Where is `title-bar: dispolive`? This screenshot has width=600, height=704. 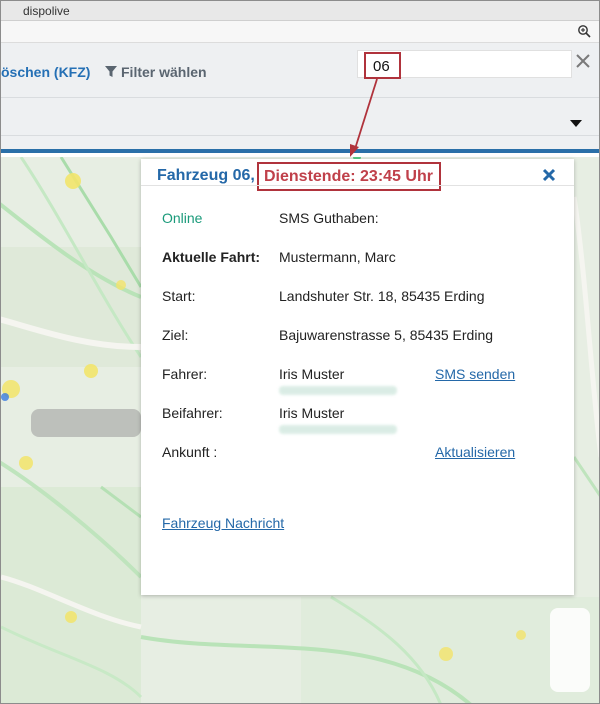 title-bar: dispolive is located at coordinates (300, 11).